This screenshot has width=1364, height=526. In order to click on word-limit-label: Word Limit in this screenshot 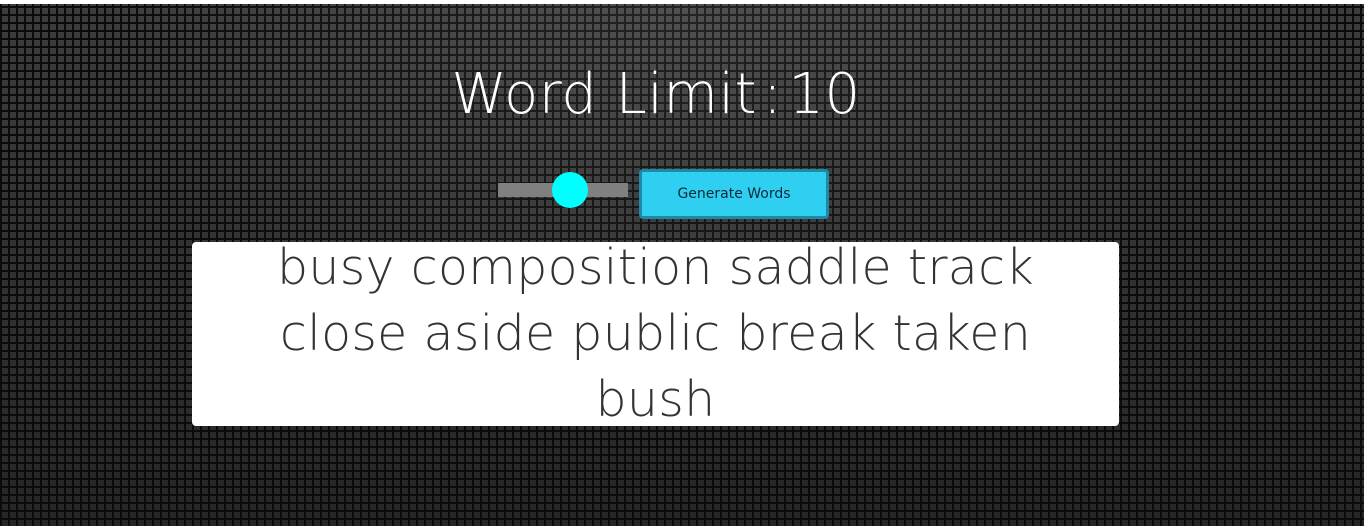, I will do `click(604, 94)`.